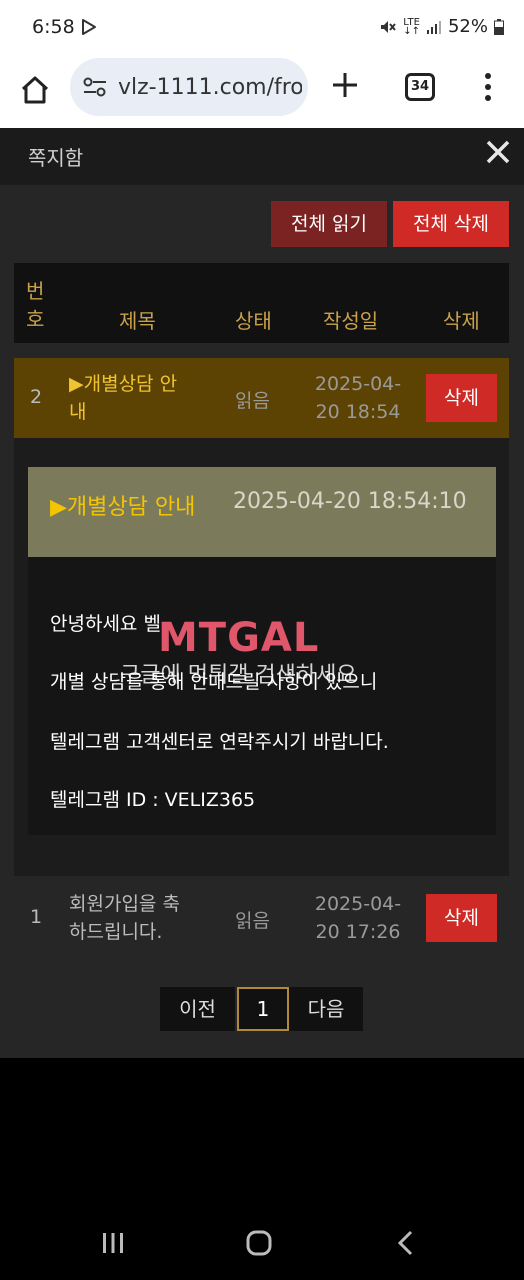 The image size is (524, 1280). I want to click on row-date: 2025-04- 20 18:54, so click(358, 398).